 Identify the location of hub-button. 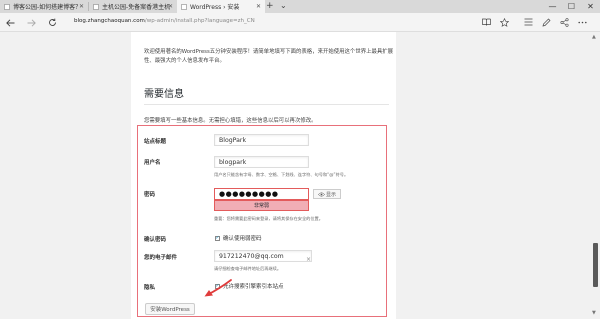
(528, 22).